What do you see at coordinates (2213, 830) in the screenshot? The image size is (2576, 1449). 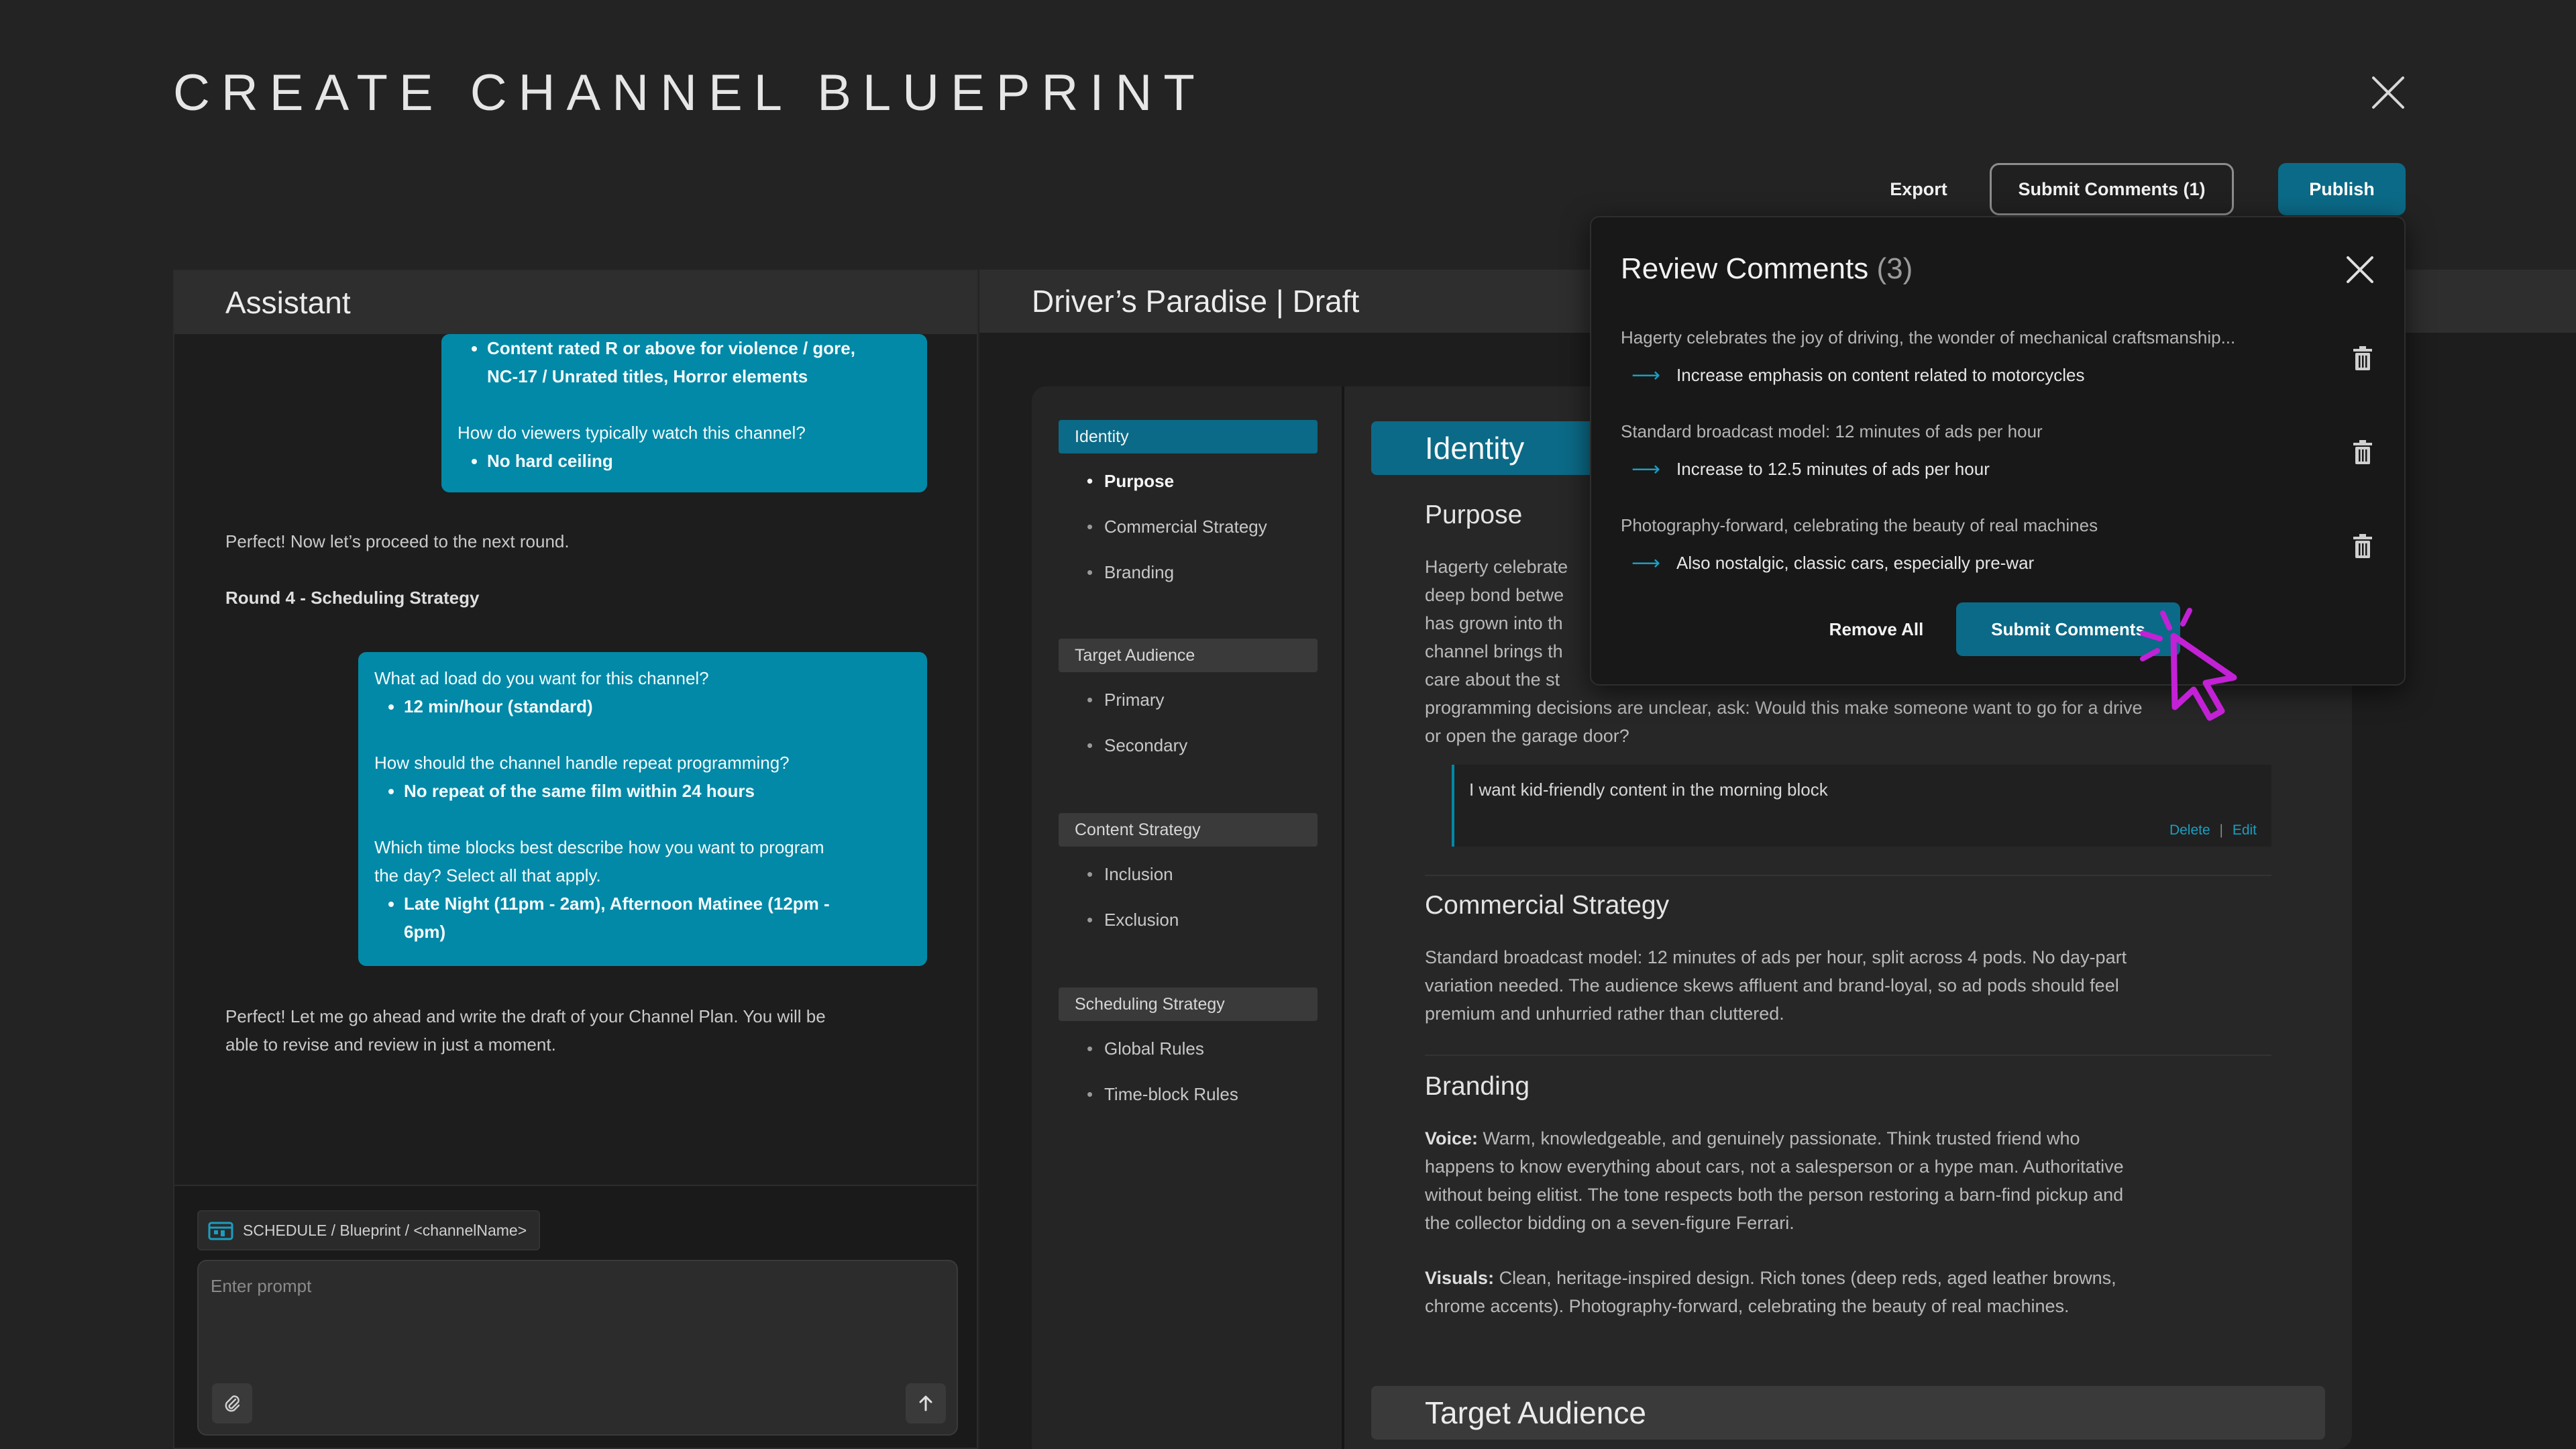 I see `comment-actions: Delete | Edit` at bounding box center [2213, 830].